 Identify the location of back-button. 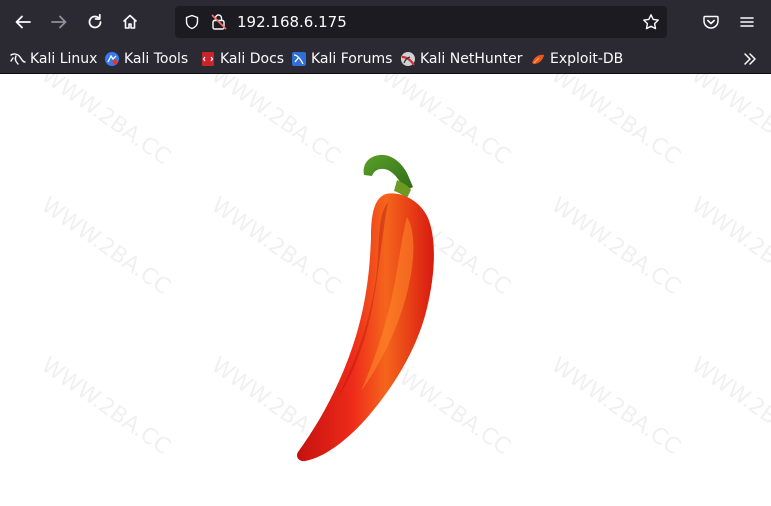
(23, 22).